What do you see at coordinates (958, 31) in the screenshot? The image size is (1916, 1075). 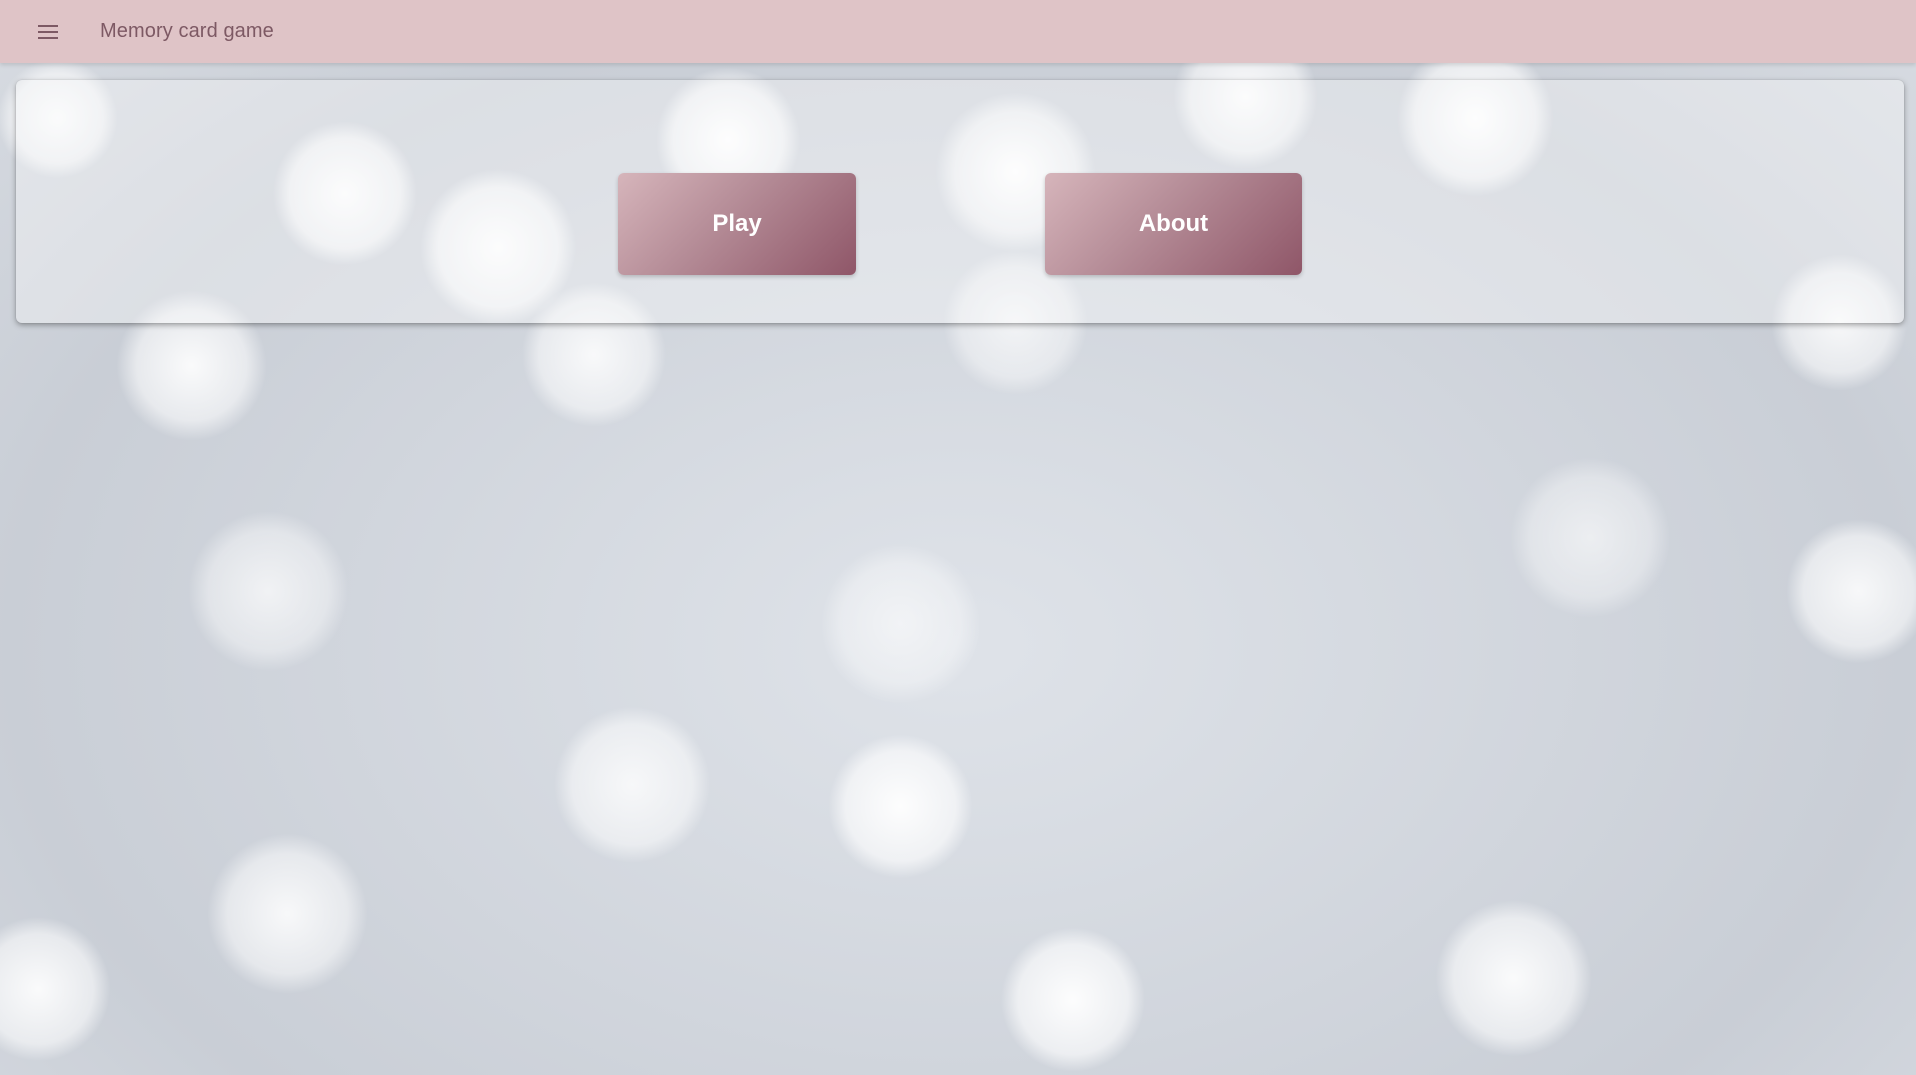 I see `app-bar: Memory card game` at bounding box center [958, 31].